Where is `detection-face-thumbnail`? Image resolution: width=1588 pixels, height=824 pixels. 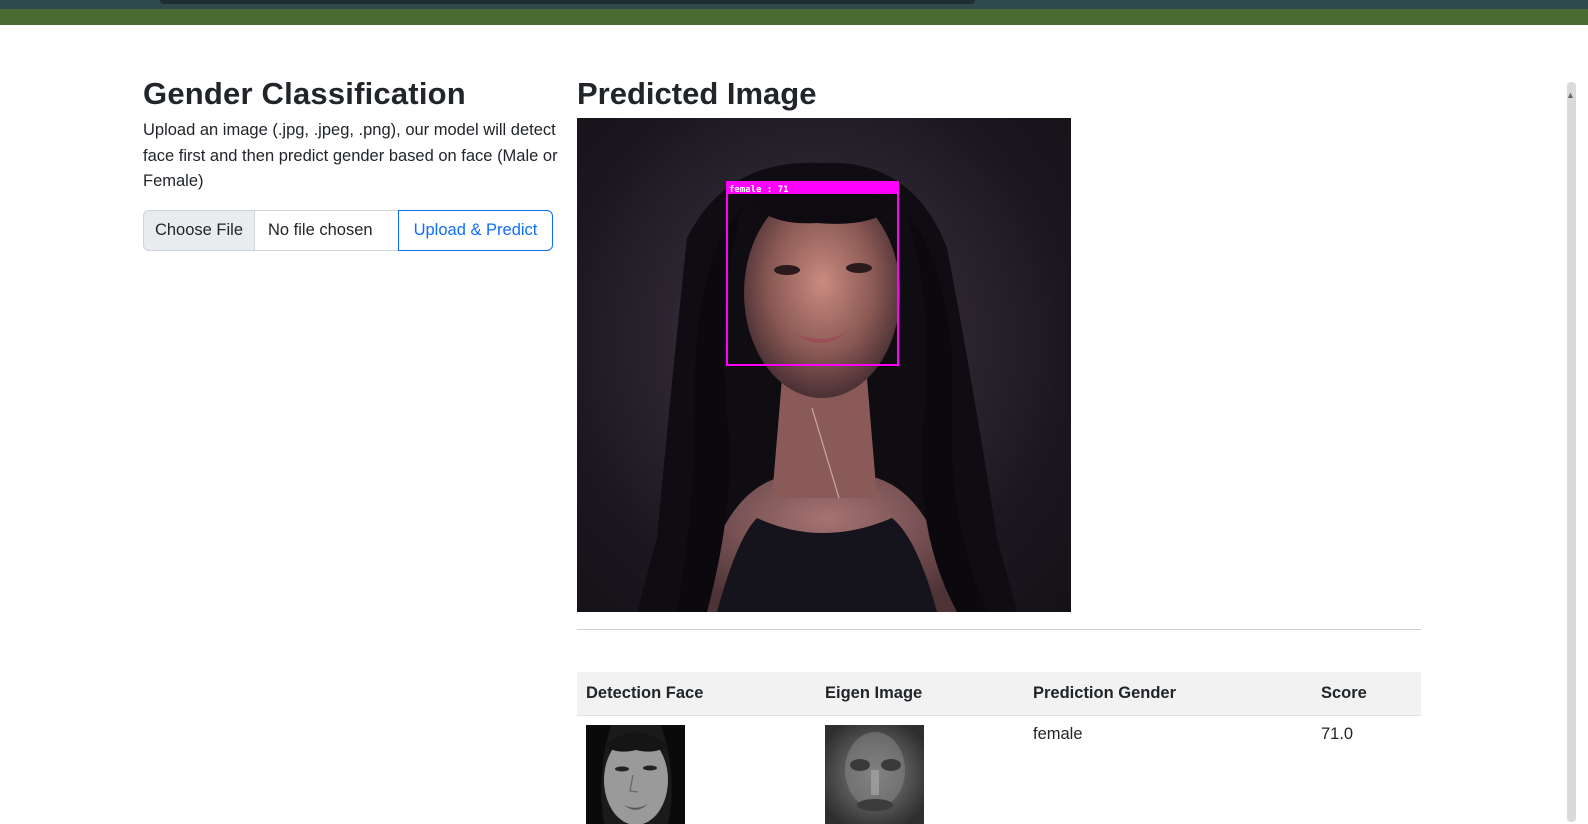 detection-face-thumbnail is located at coordinates (635, 774).